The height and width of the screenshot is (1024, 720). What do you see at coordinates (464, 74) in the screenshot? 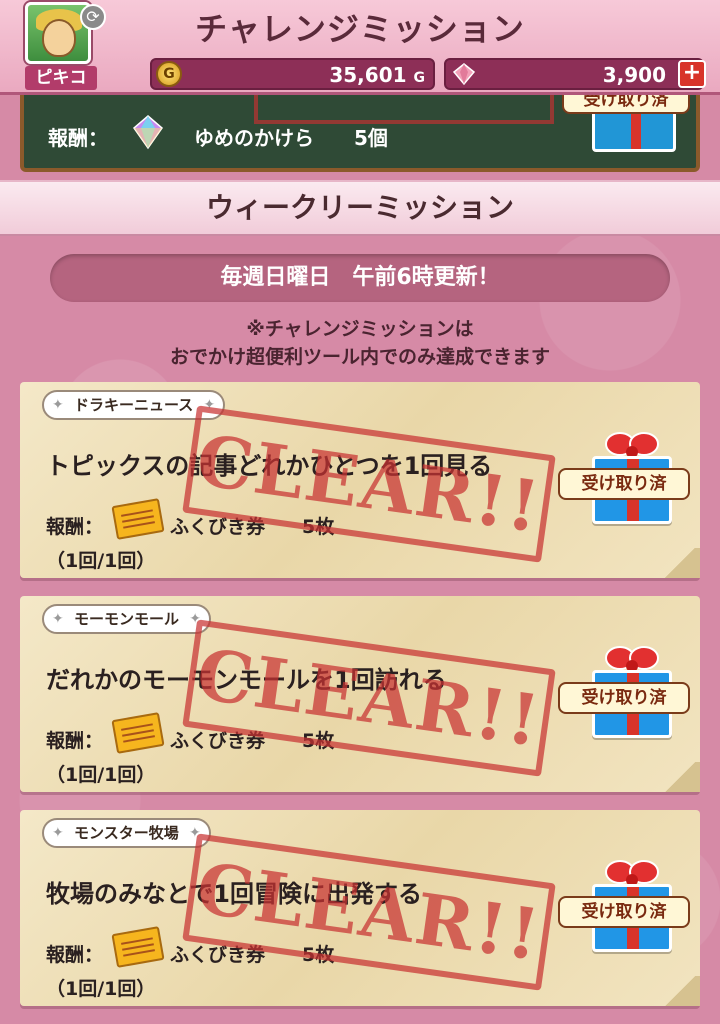
I see `gem-icon` at bounding box center [464, 74].